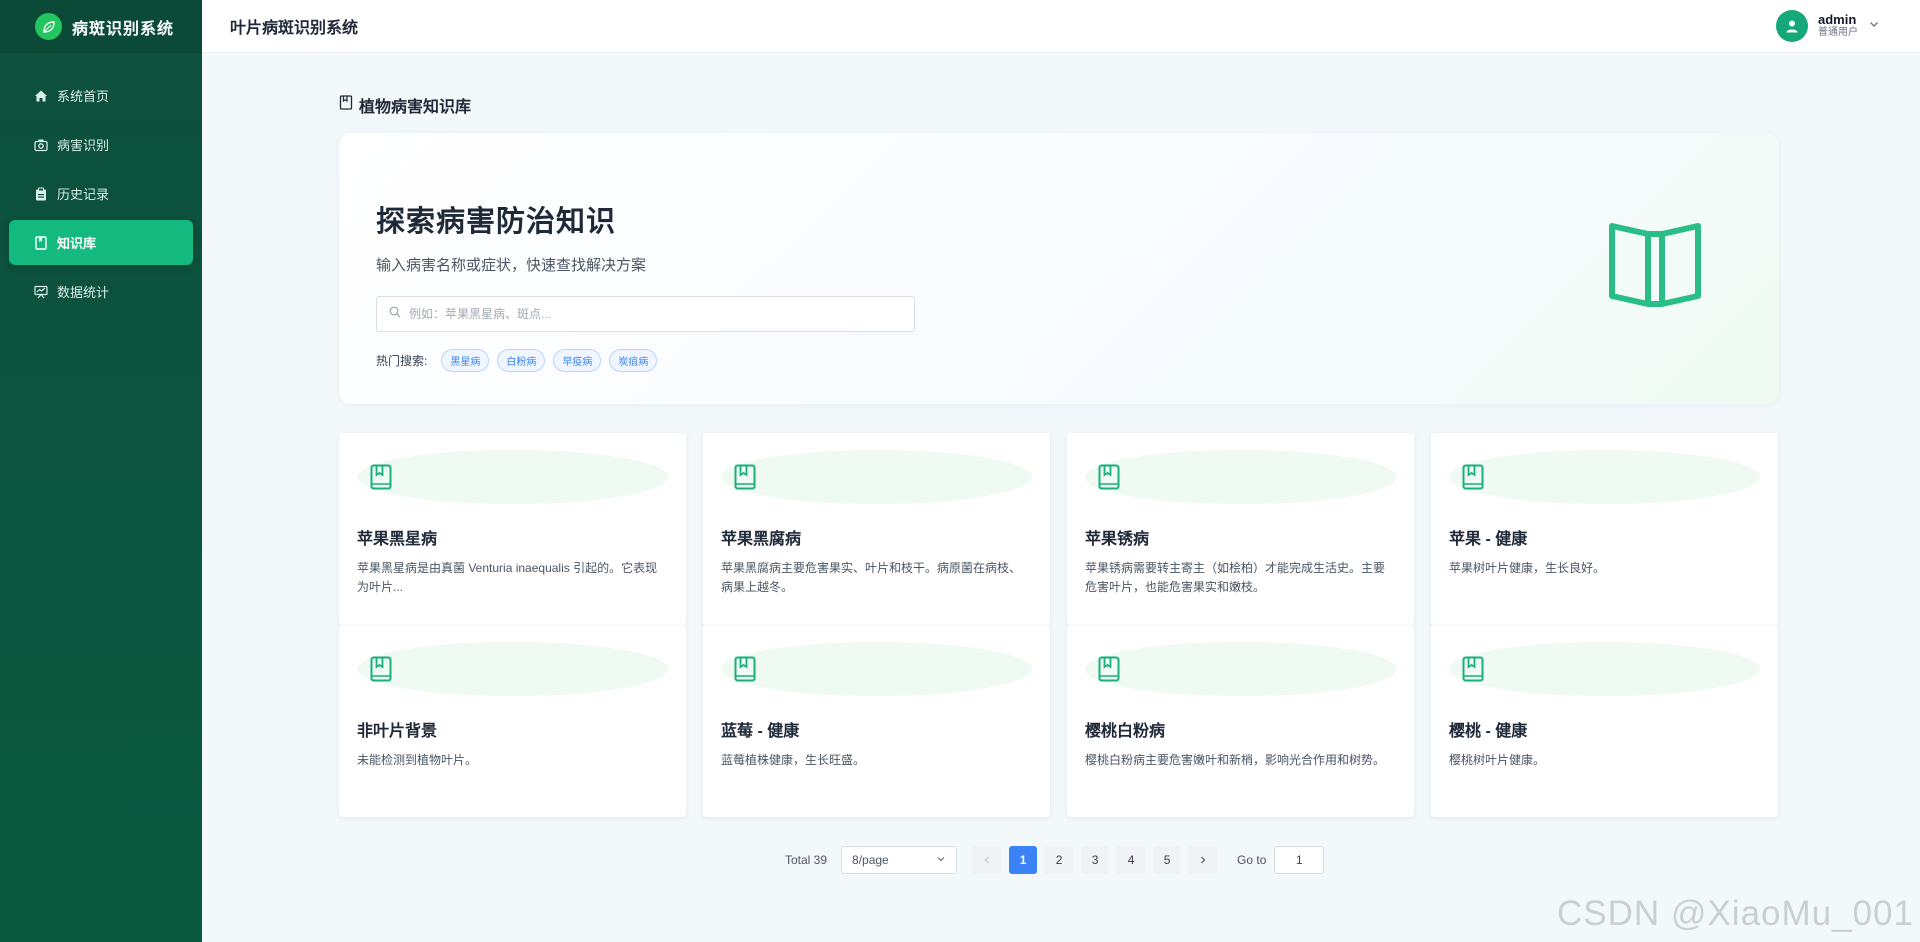 The image size is (1920, 942). Describe the element at coordinates (1061, 26) in the screenshot. I see `top-header: 叶片病斑识别系统 admin 普通用户` at that location.